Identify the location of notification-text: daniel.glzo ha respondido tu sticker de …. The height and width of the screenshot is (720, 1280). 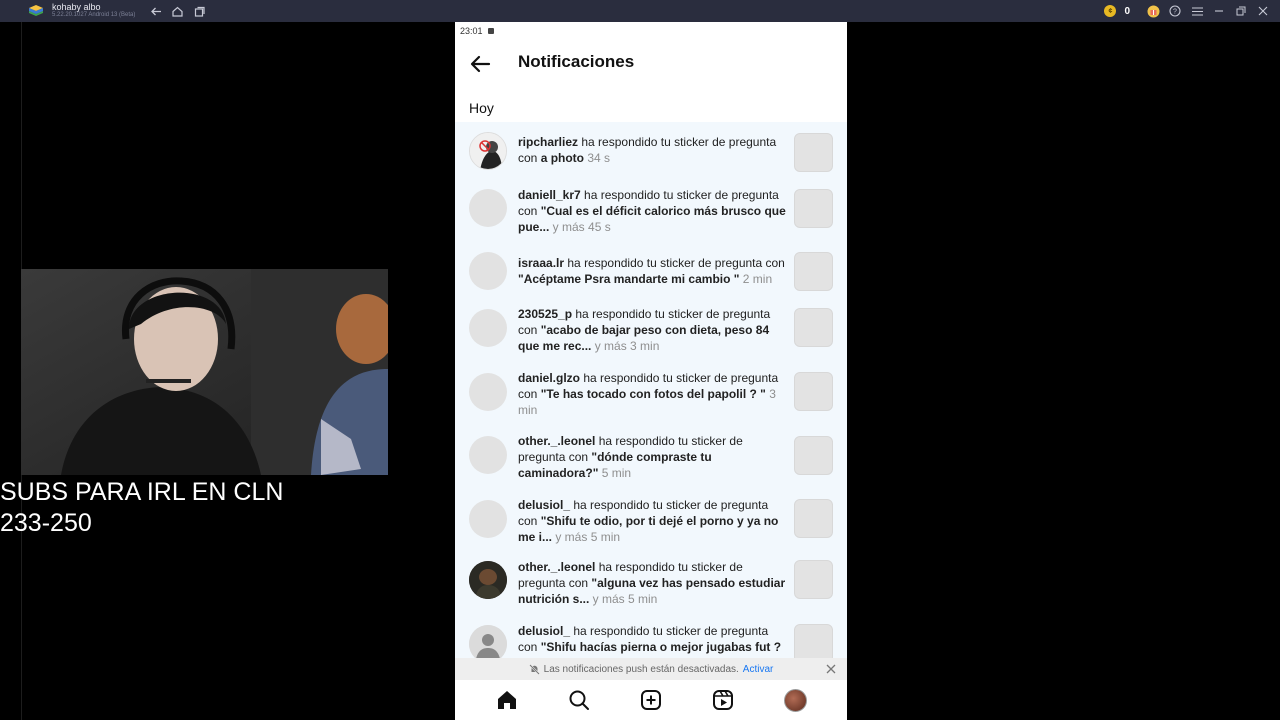
(653, 394).